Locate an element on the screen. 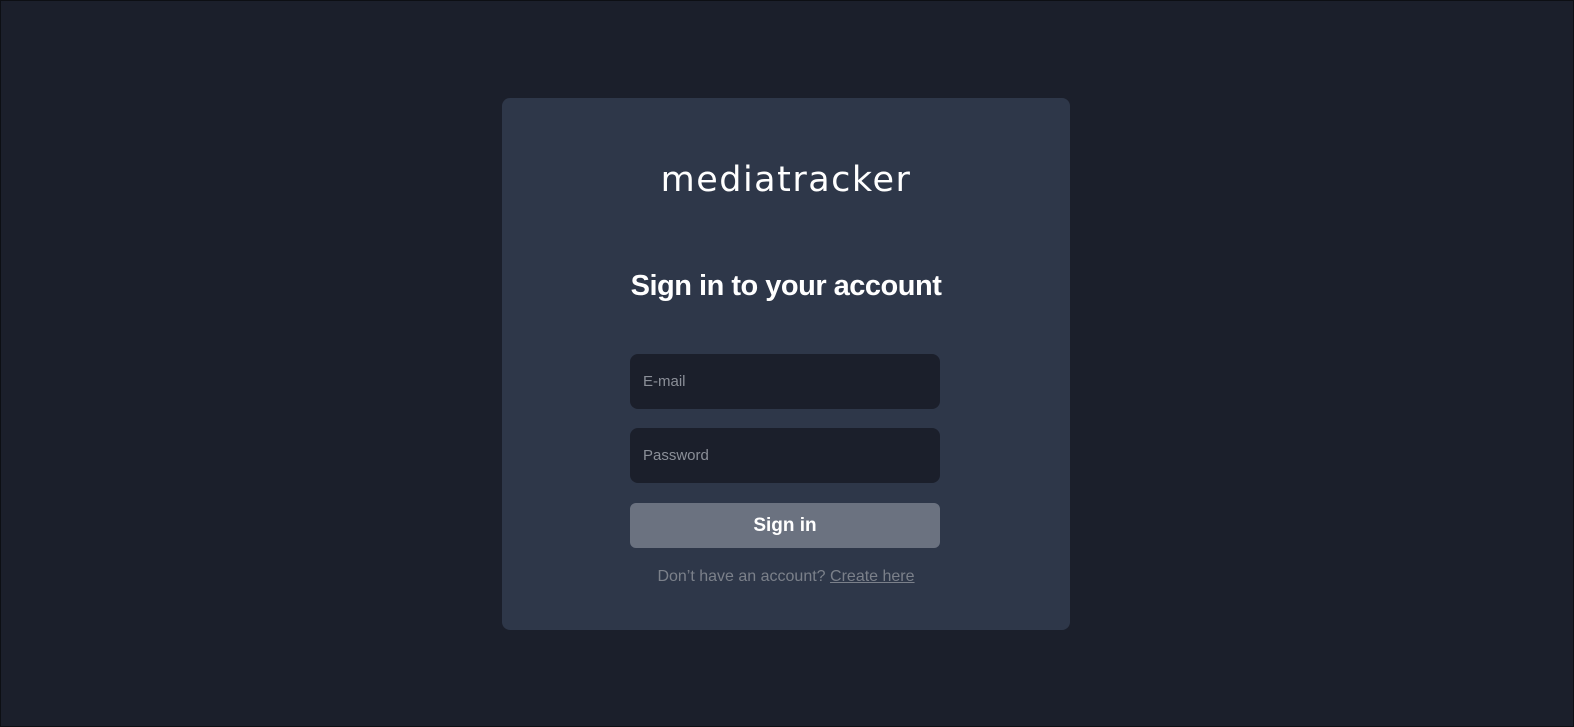 The width and height of the screenshot is (1574, 727). email-field is located at coordinates (785, 381).